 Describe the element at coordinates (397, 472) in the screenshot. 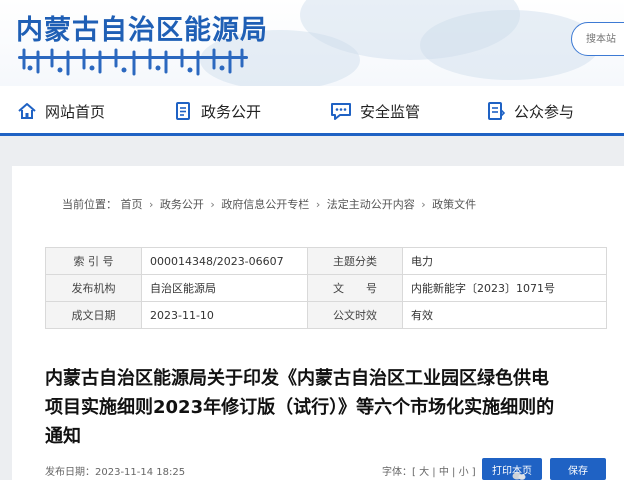

I see `font-size-label: 字体：` at that location.